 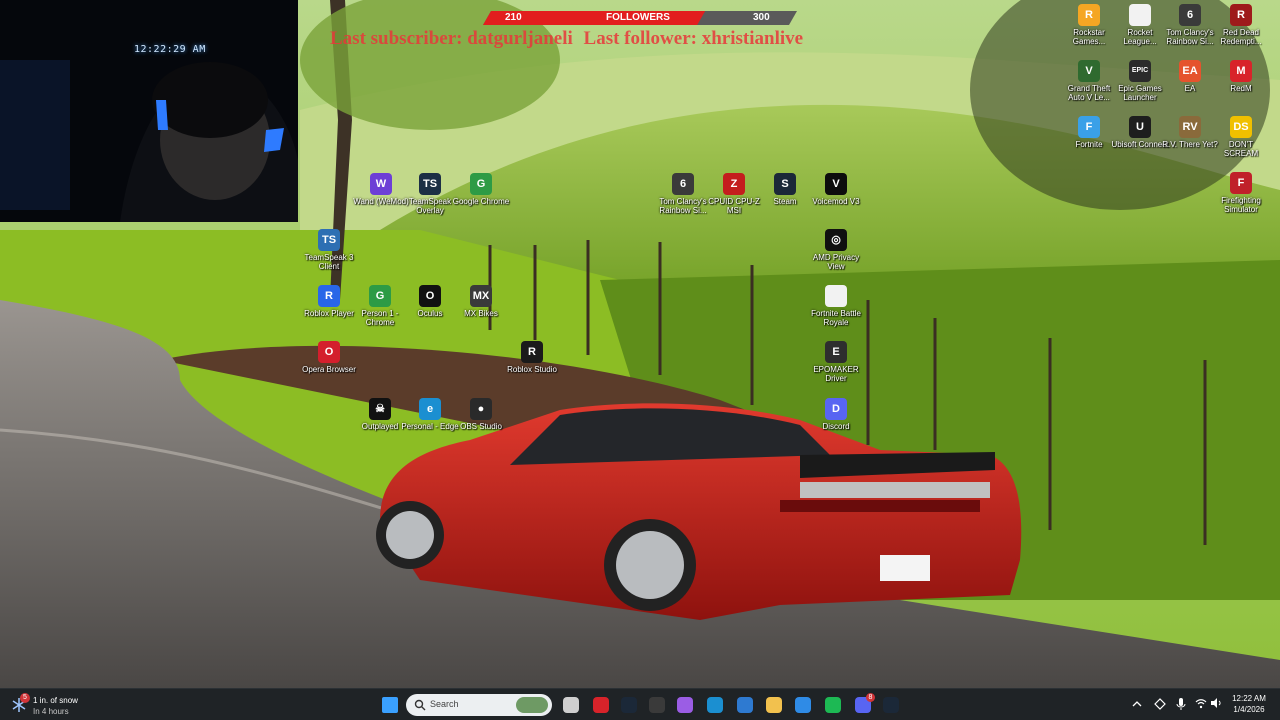 I want to click on desktop-icon: E EPOMAKER Driver, so click(x=836, y=362).